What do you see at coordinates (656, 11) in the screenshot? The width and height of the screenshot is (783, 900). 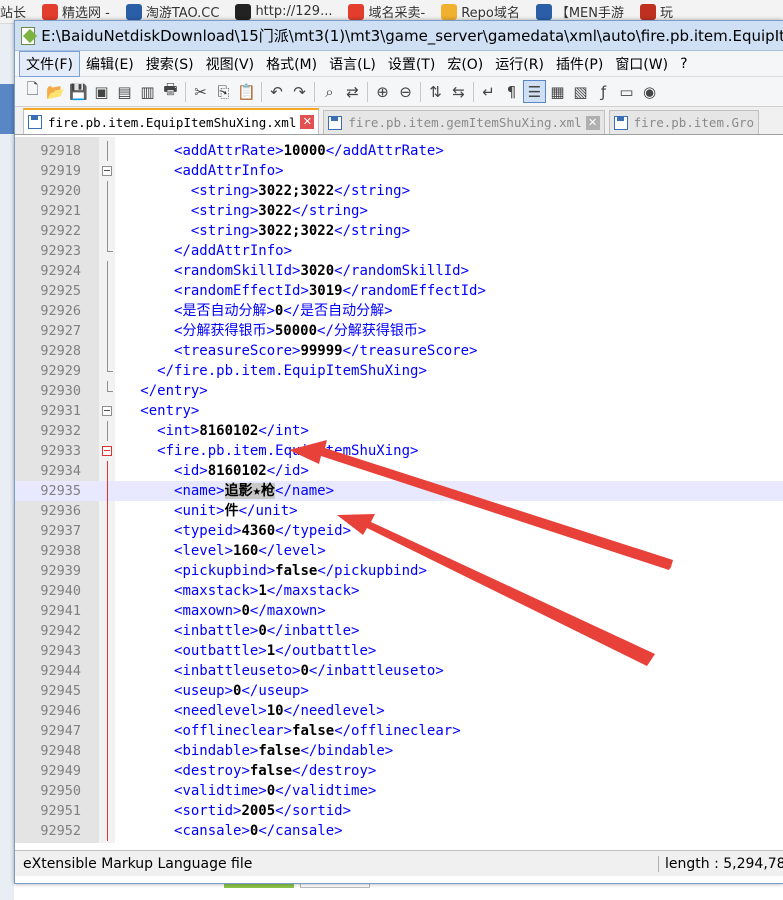 I see `bookmark-item: 玩` at bounding box center [656, 11].